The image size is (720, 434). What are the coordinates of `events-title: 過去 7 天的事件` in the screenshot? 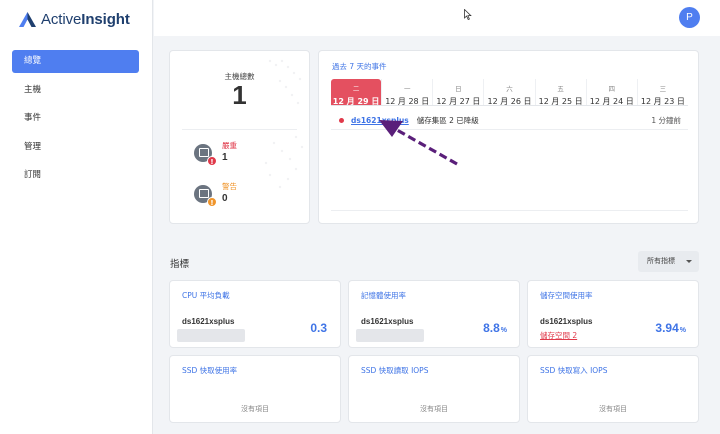 It's located at (359, 66).